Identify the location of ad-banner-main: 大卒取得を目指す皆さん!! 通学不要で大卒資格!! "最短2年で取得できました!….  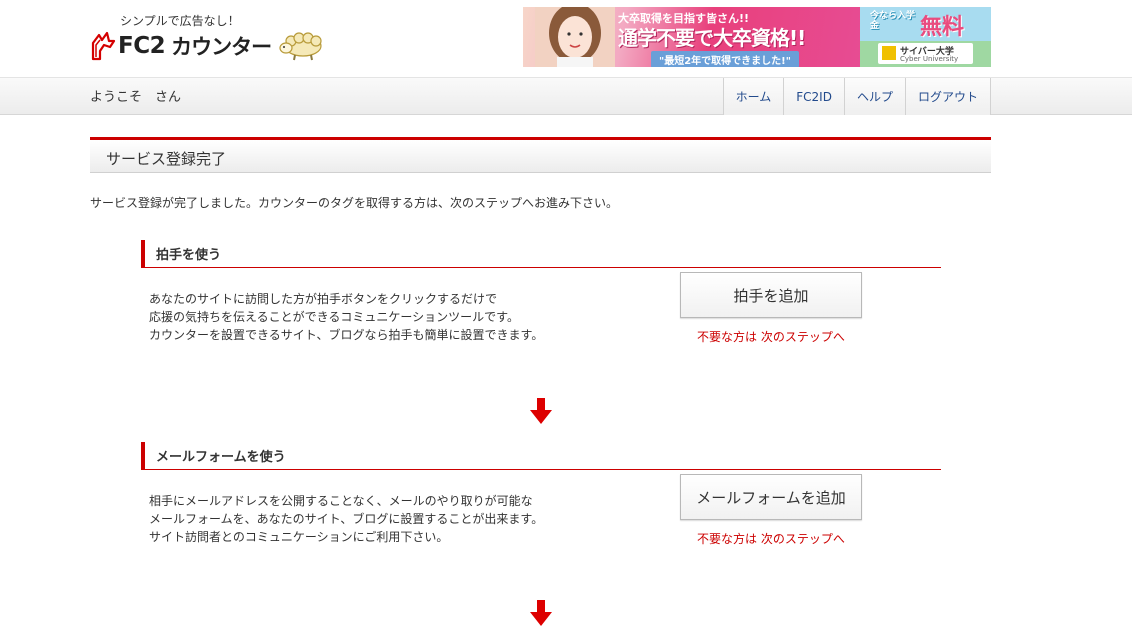
(691, 37).